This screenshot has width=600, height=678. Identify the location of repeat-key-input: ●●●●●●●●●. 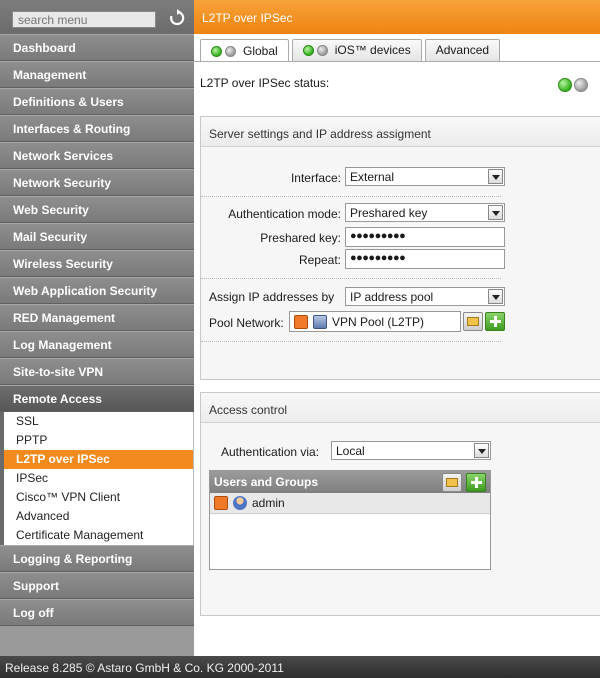
(425, 259).